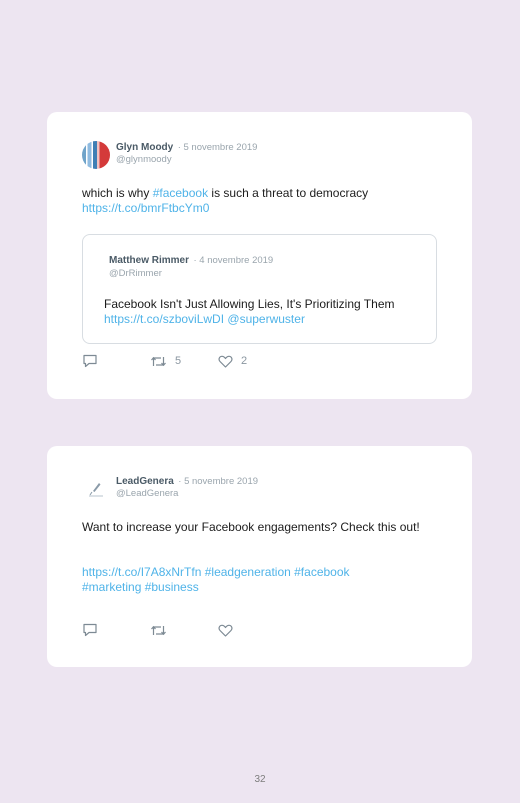 The image size is (520, 803). What do you see at coordinates (266, 319) in the screenshot?
I see `mention-link: @superwuster` at bounding box center [266, 319].